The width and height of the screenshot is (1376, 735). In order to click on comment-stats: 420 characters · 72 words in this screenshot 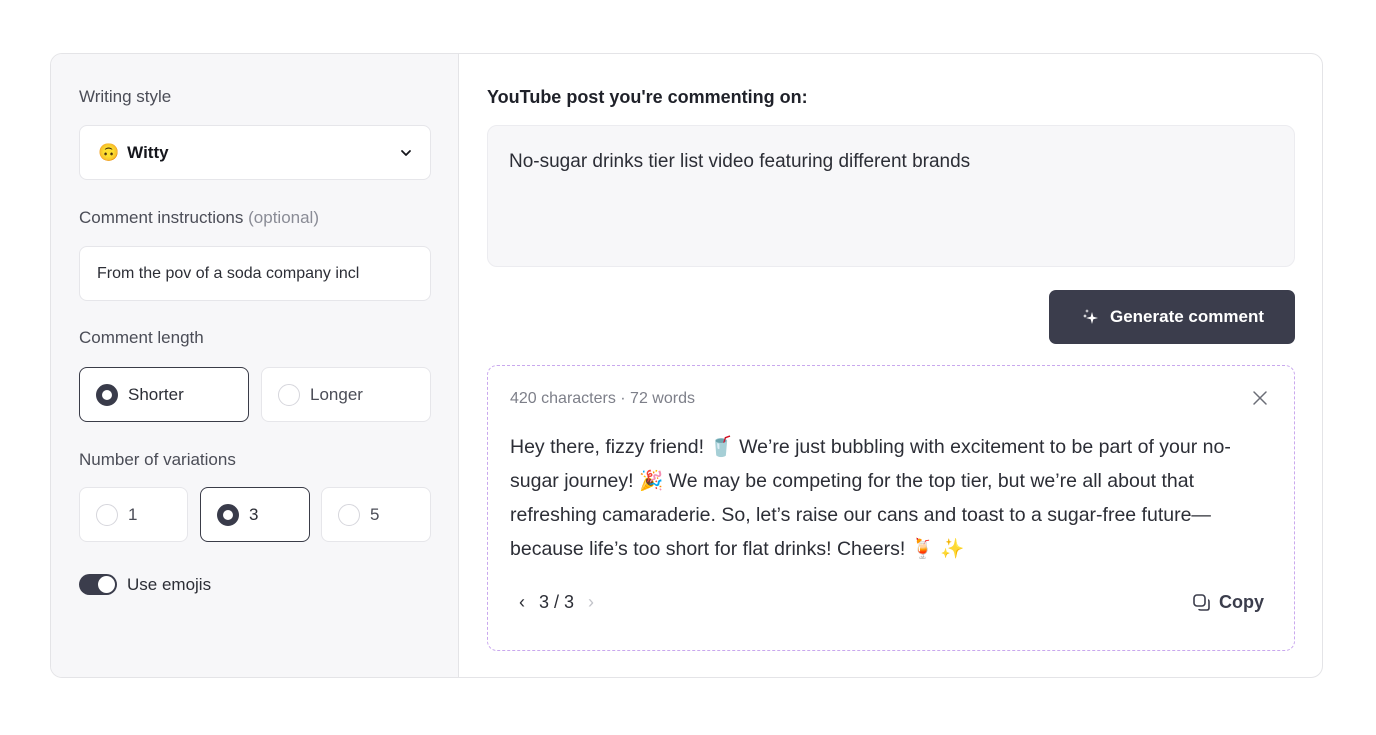, I will do `click(602, 398)`.